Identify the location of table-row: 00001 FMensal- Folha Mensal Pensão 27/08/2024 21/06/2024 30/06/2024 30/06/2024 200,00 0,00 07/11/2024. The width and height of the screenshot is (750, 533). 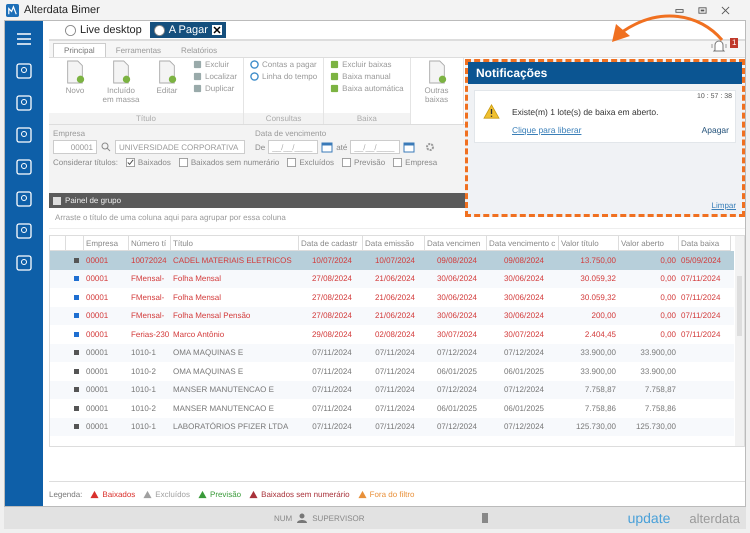
(392, 315).